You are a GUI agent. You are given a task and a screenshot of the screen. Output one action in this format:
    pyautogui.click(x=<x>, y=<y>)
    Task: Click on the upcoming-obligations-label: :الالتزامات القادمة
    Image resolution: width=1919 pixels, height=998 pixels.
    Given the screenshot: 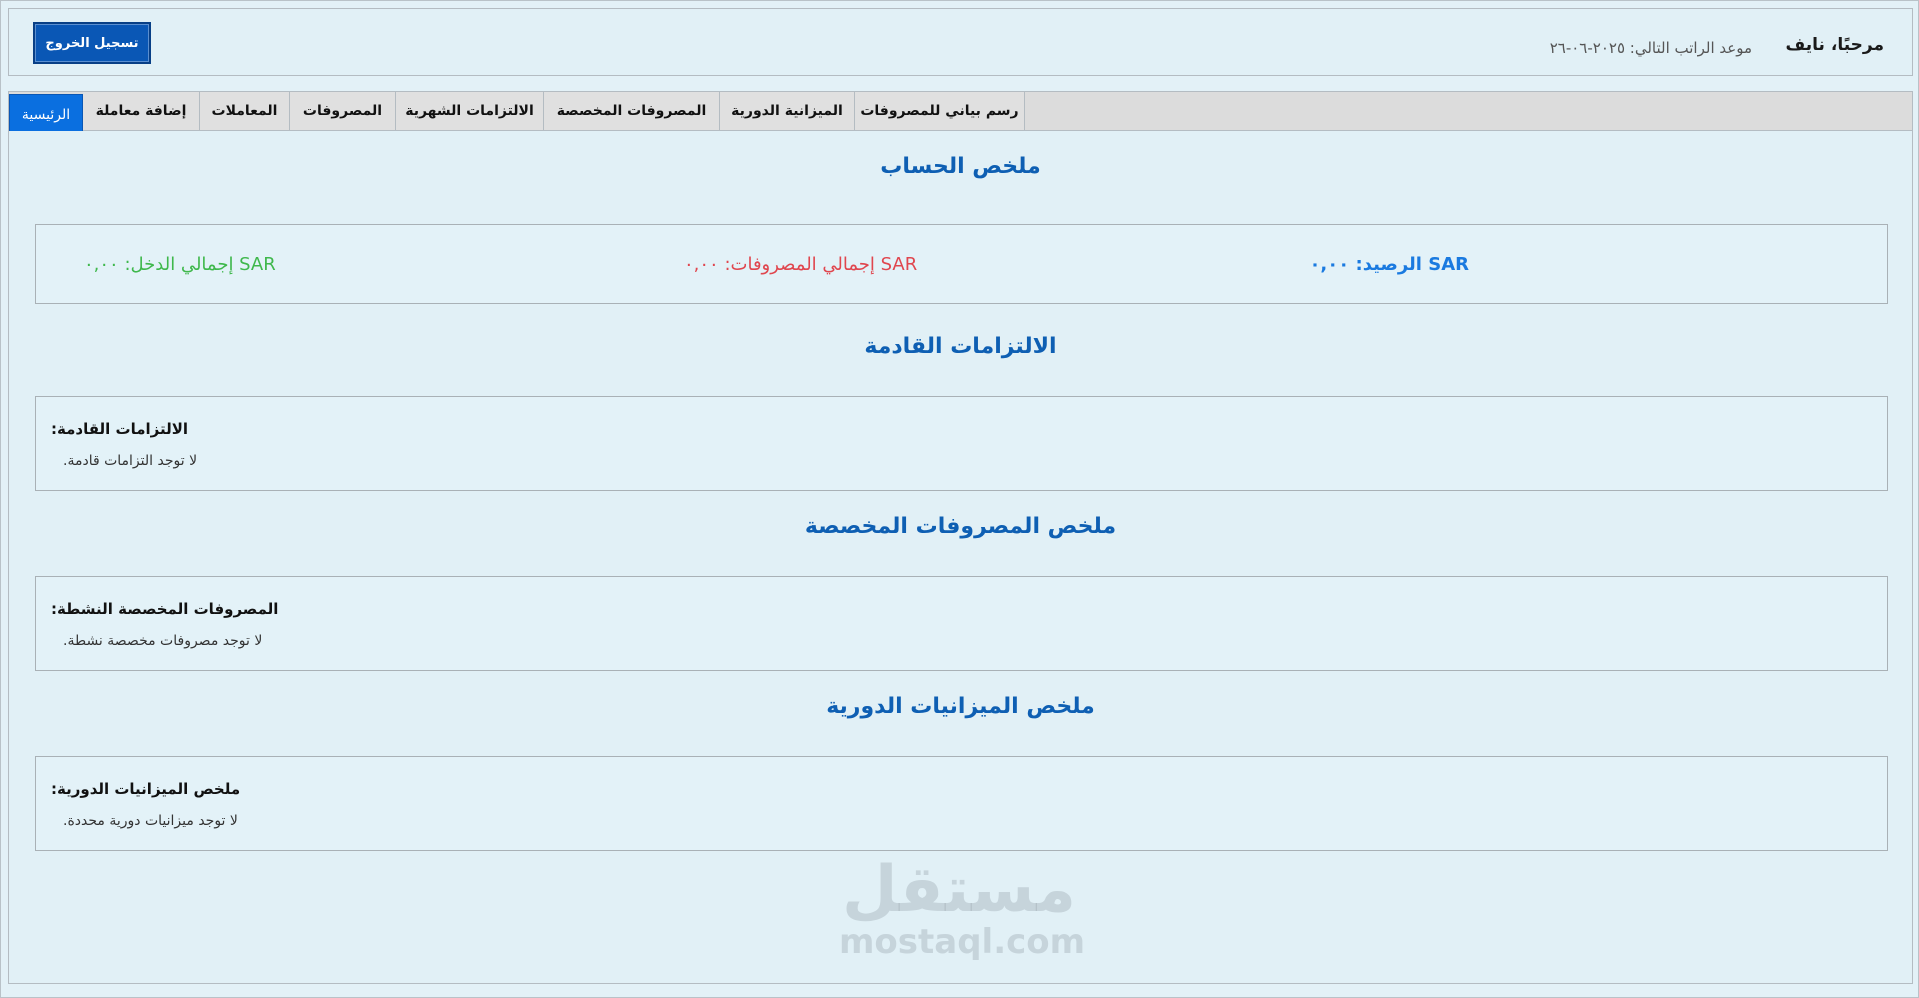 What is the action you would take?
    pyautogui.click(x=120, y=429)
    